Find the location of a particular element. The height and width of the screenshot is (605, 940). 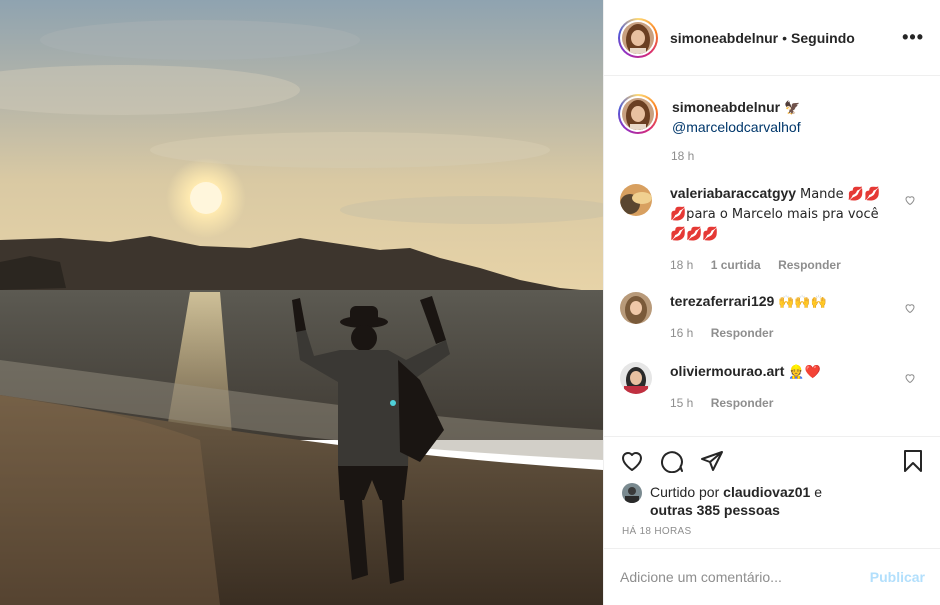

share-direct-icon is located at coordinates (712, 461).